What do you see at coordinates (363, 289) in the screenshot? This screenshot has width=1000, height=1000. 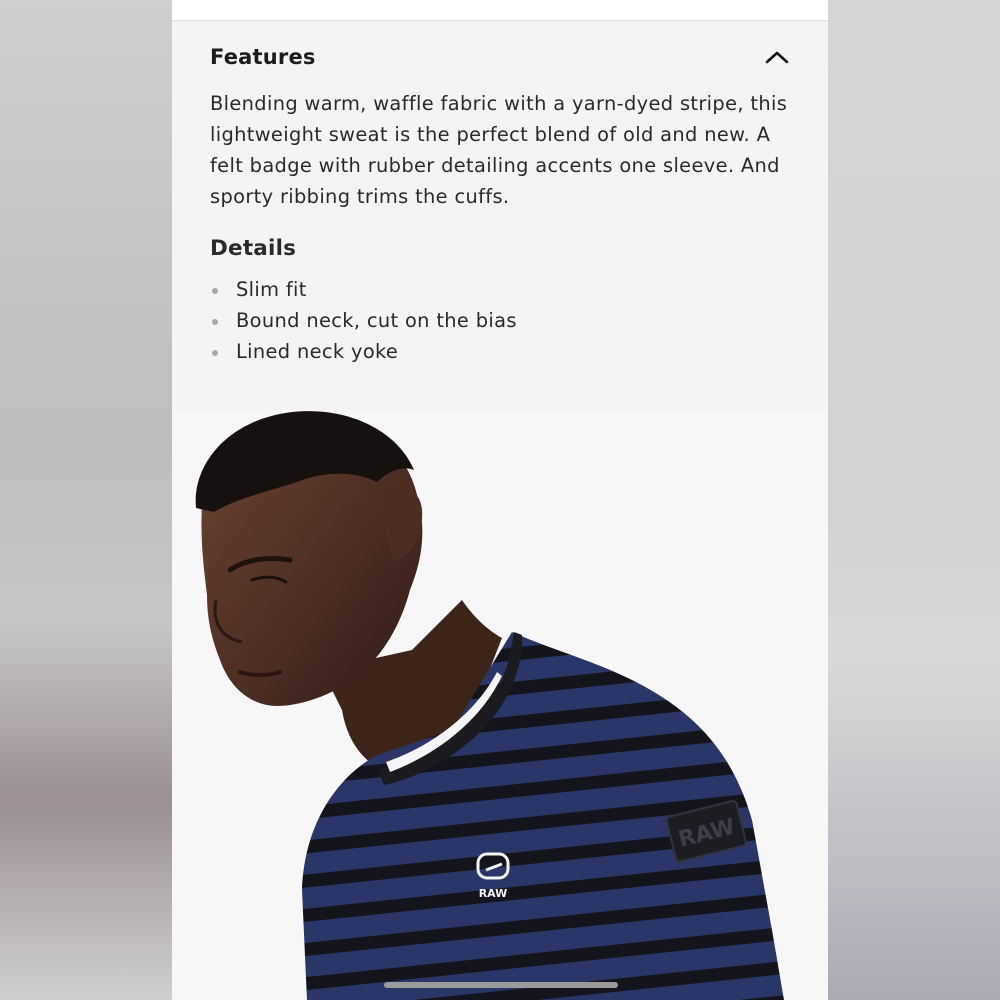 I see `list-item: Slim fit` at bounding box center [363, 289].